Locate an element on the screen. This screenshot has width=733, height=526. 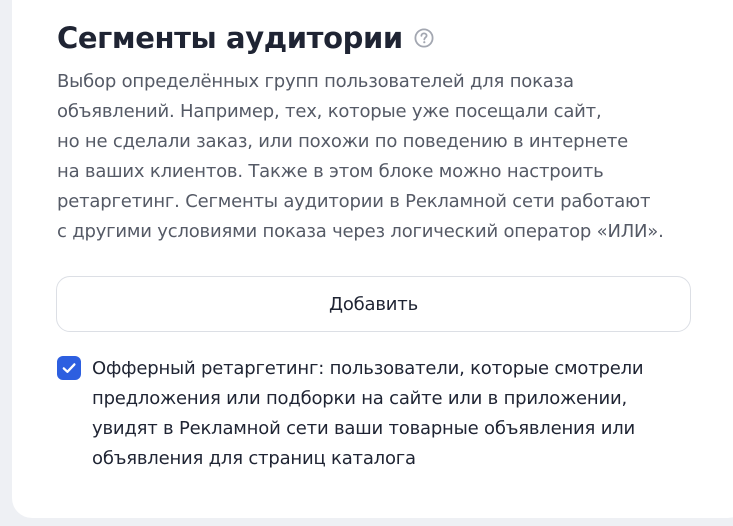
question-circle-icon is located at coordinates (424, 38).